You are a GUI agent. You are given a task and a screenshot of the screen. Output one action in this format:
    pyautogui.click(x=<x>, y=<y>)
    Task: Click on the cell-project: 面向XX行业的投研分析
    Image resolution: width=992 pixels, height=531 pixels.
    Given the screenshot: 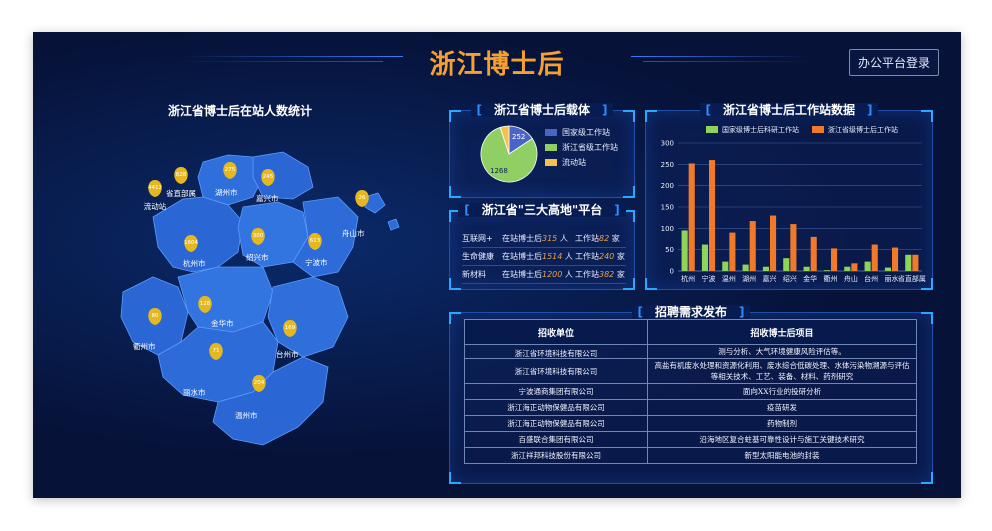 What is the action you would take?
    pyautogui.click(x=782, y=391)
    